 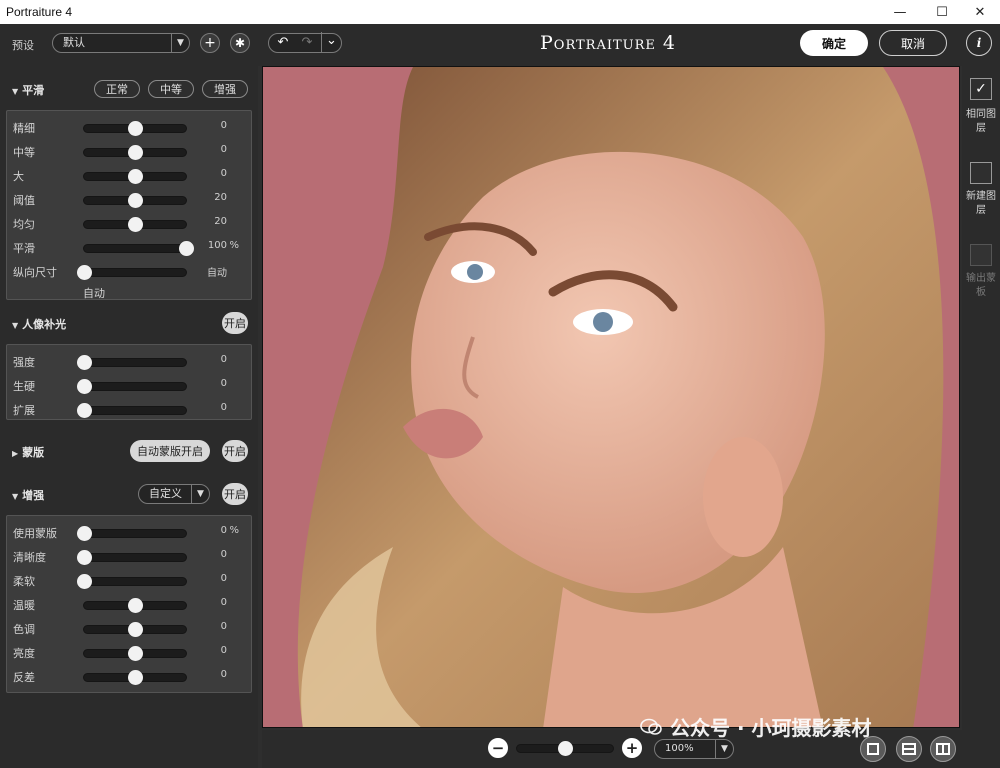 What do you see at coordinates (171, 89) in the screenshot?
I see `mode-medium-button: 中等` at bounding box center [171, 89].